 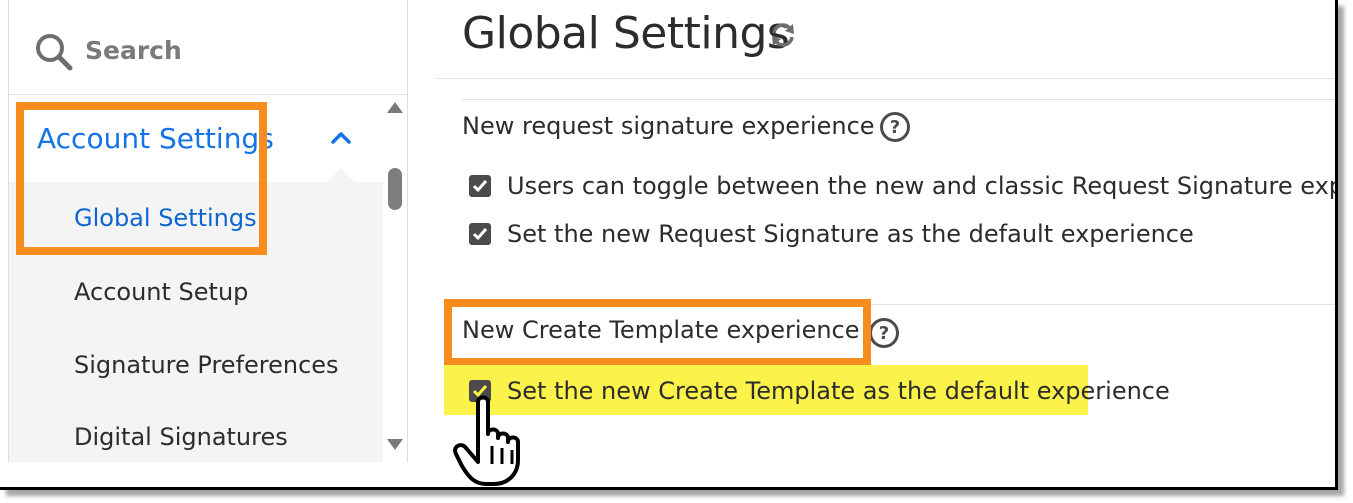 What do you see at coordinates (395, 107) in the screenshot?
I see `scroll-up-arrow-icon` at bounding box center [395, 107].